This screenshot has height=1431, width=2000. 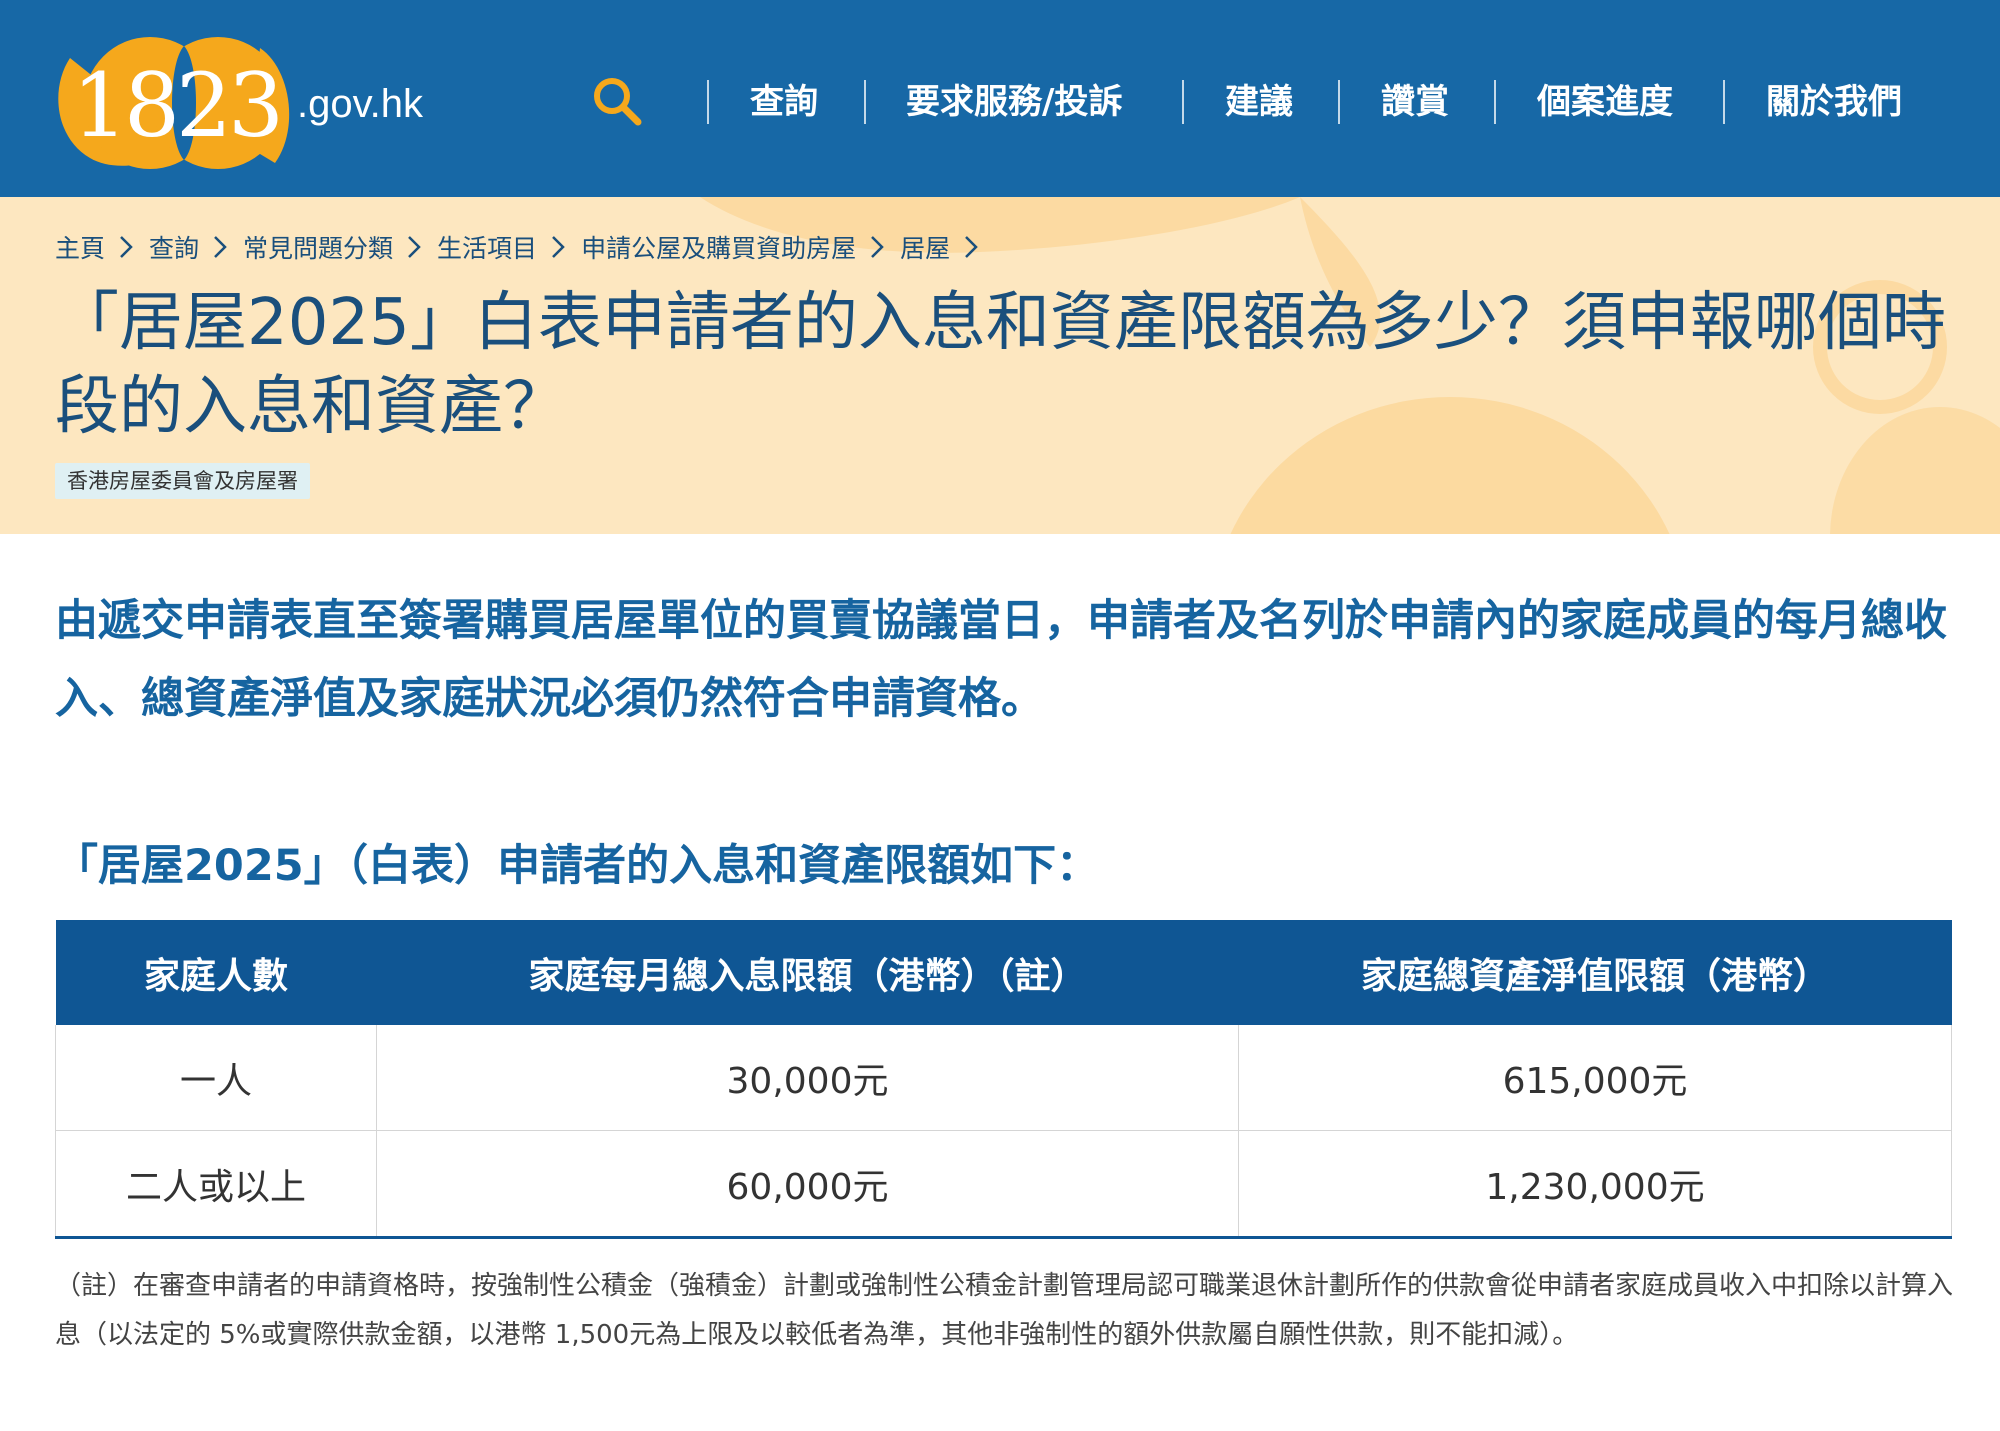 What do you see at coordinates (1595, 972) in the screenshot?
I see `column-header-asset-limit: 家庭總資產淨值限額（港幣）` at bounding box center [1595, 972].